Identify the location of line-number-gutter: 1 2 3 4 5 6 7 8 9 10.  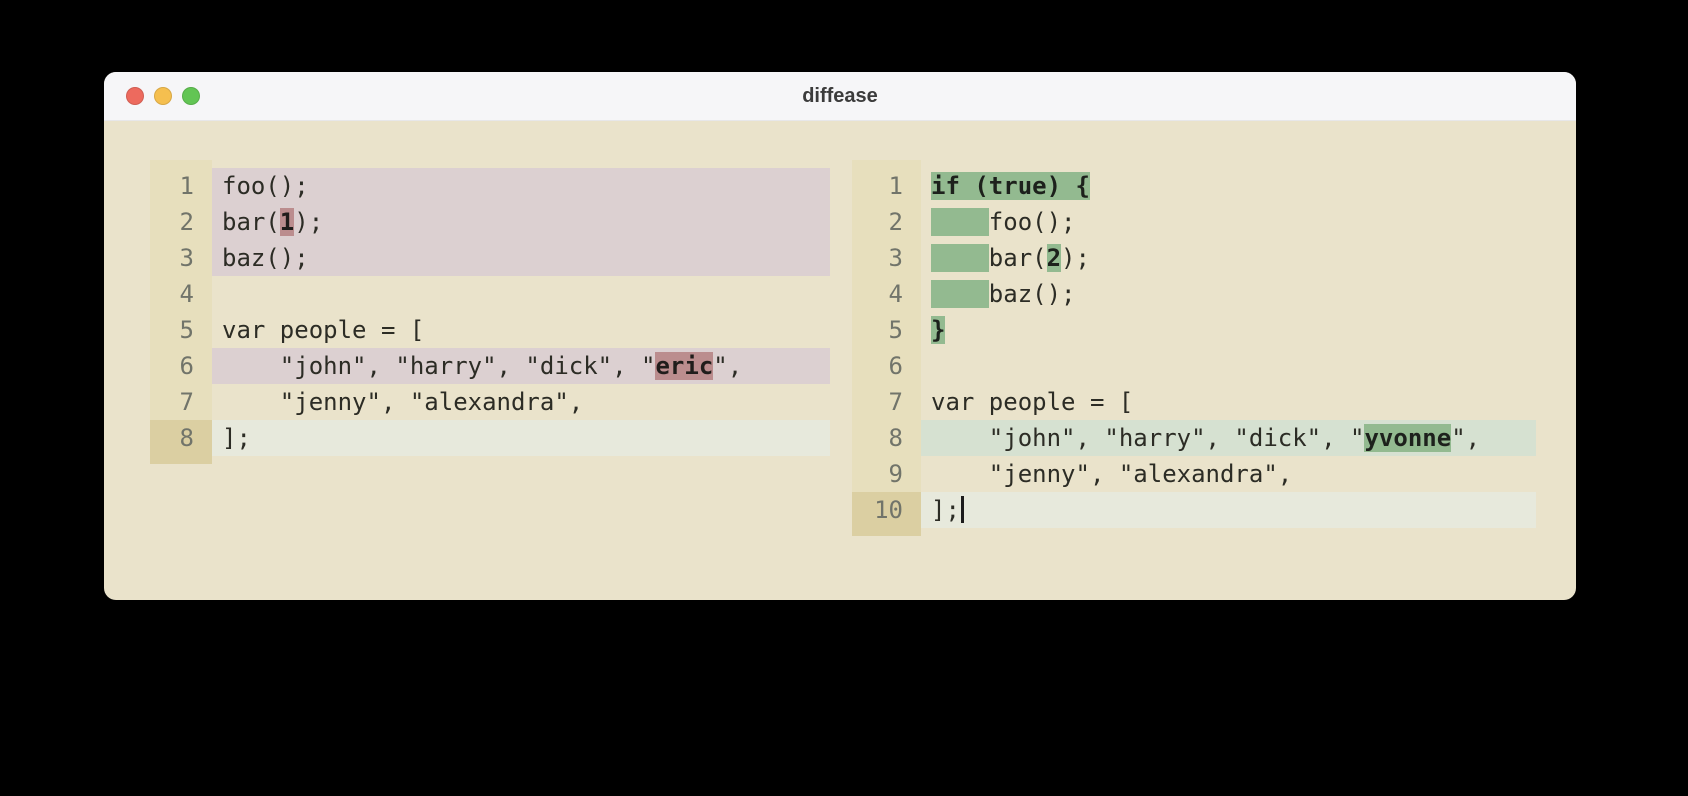
(886, 348).